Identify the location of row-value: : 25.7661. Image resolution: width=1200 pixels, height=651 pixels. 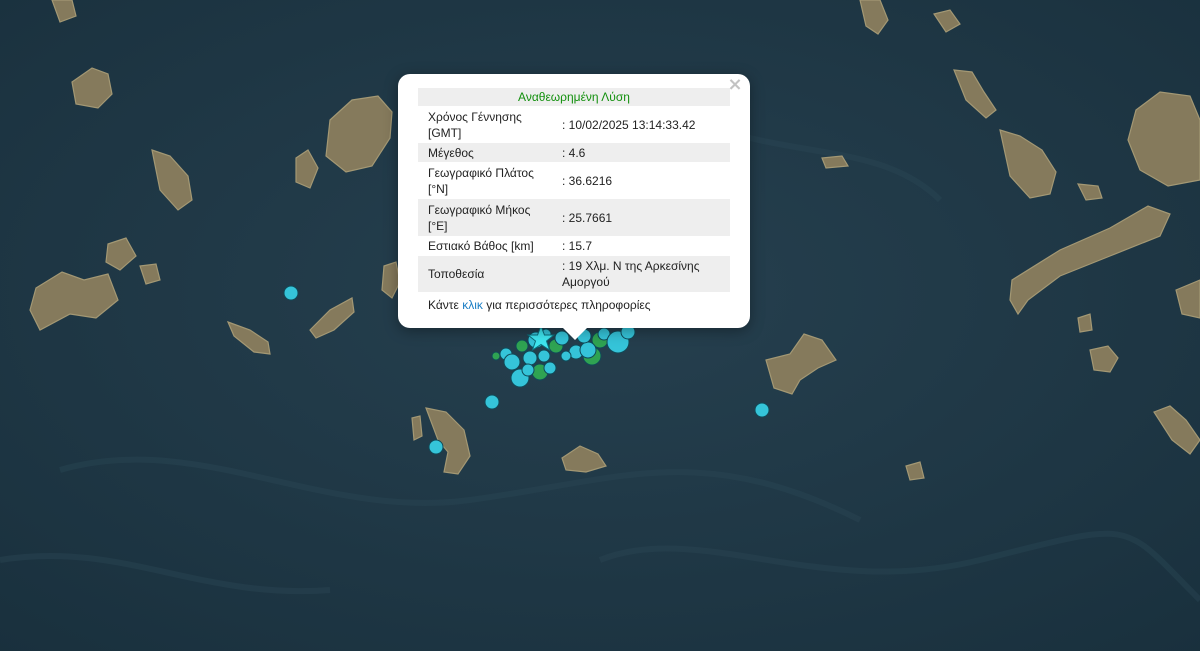
(641, 217).